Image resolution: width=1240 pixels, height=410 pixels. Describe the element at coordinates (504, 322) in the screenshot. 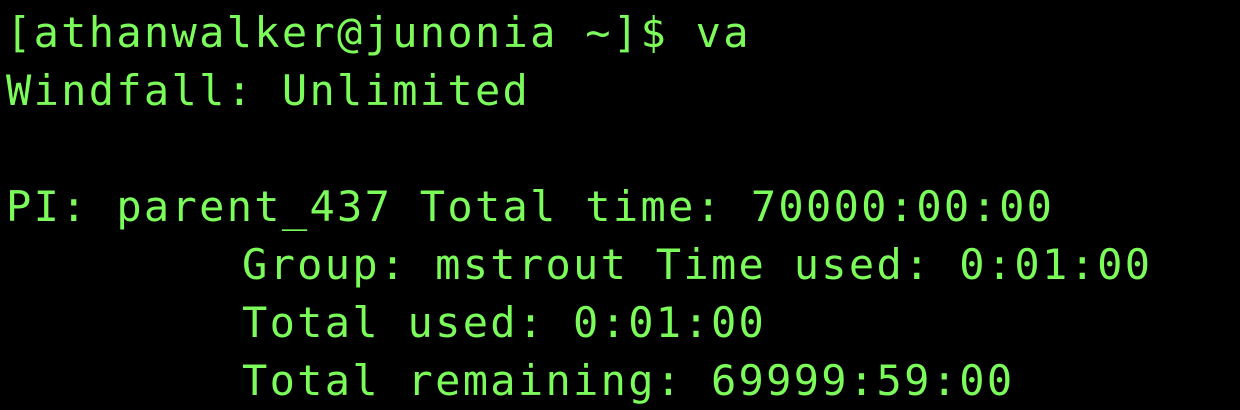

I see `total-used-line: Total used: 0:01:00` at that location.